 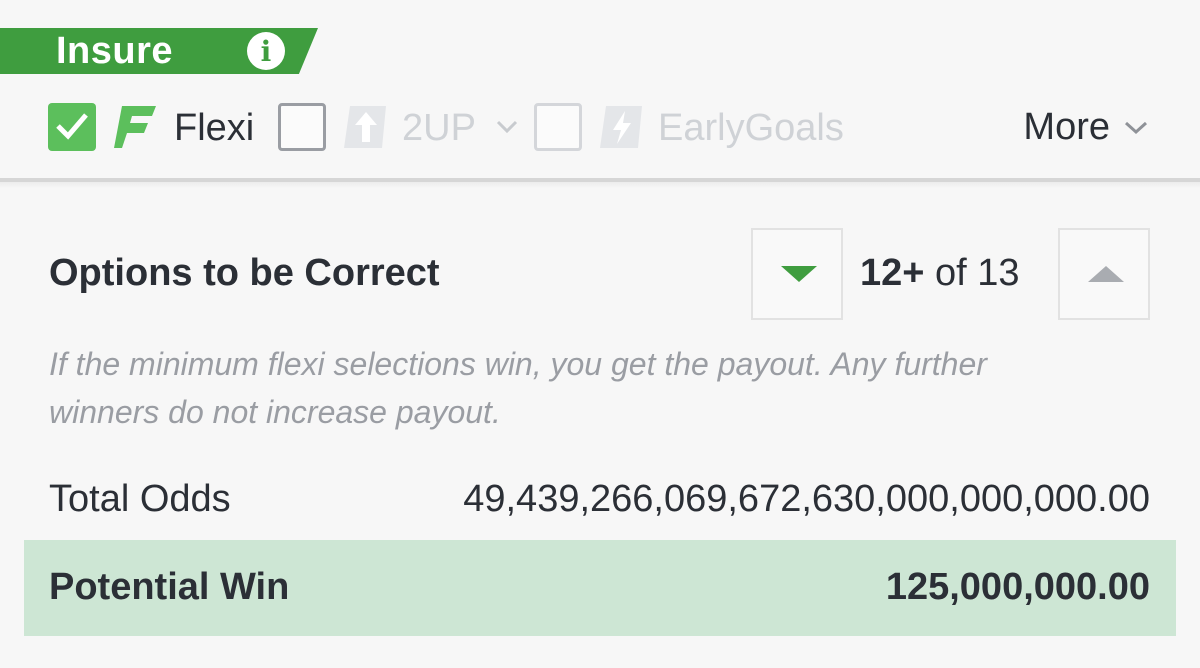 I want to click on flexi-count-min: 12+, so click(x=892, y=273).